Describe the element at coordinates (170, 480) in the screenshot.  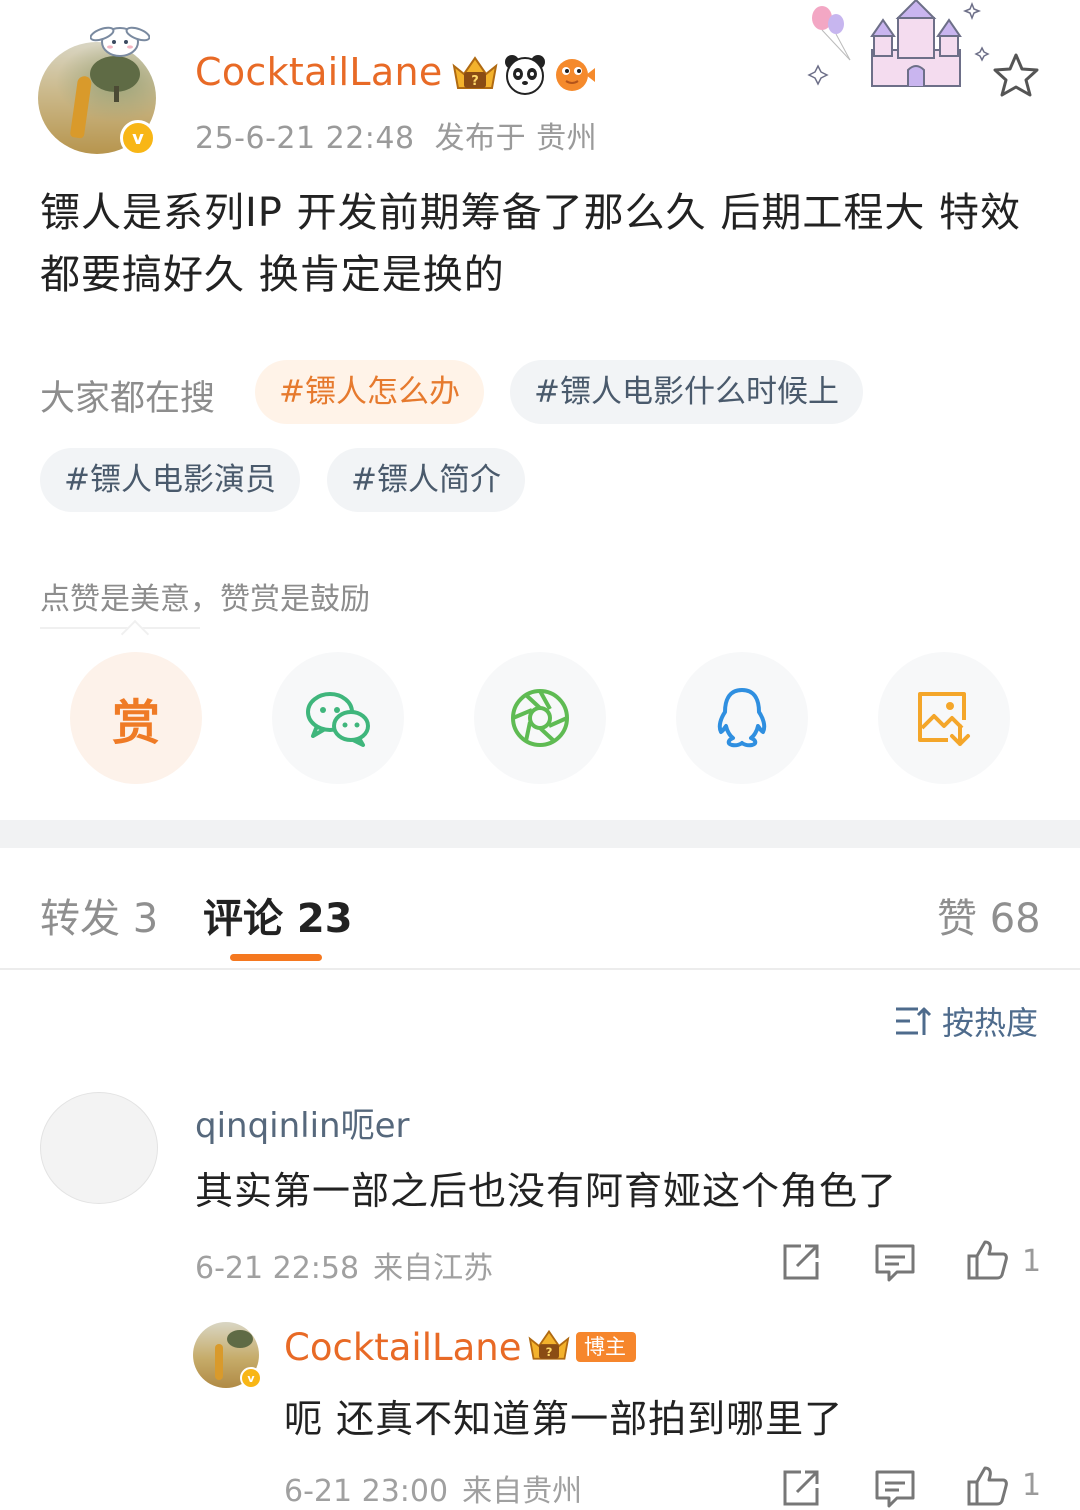
I see `trending-tag: #镖人电影演员` at that location.